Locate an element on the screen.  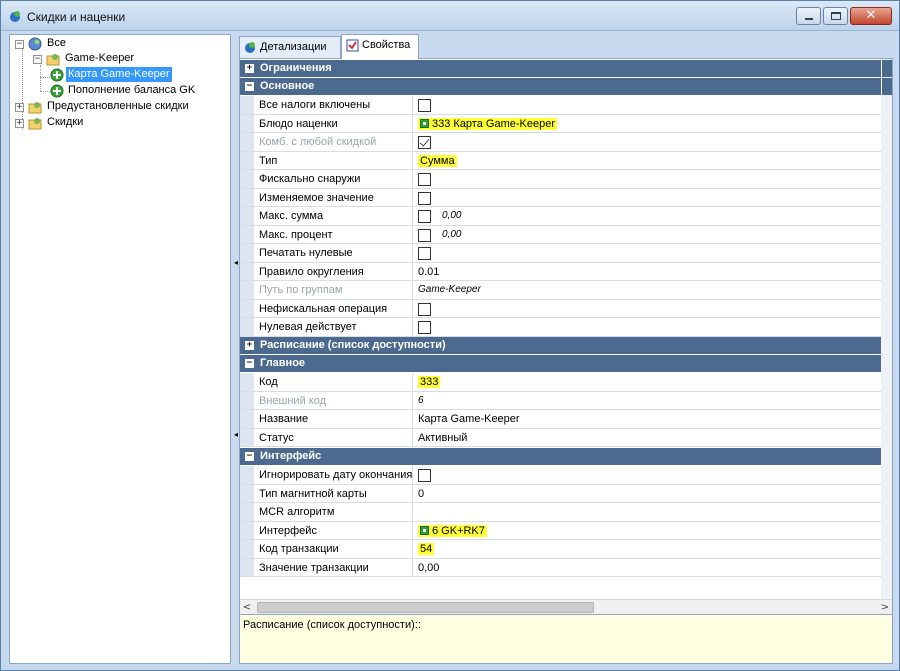
scroll-left-icon: < is located at coordinates (247, 607).